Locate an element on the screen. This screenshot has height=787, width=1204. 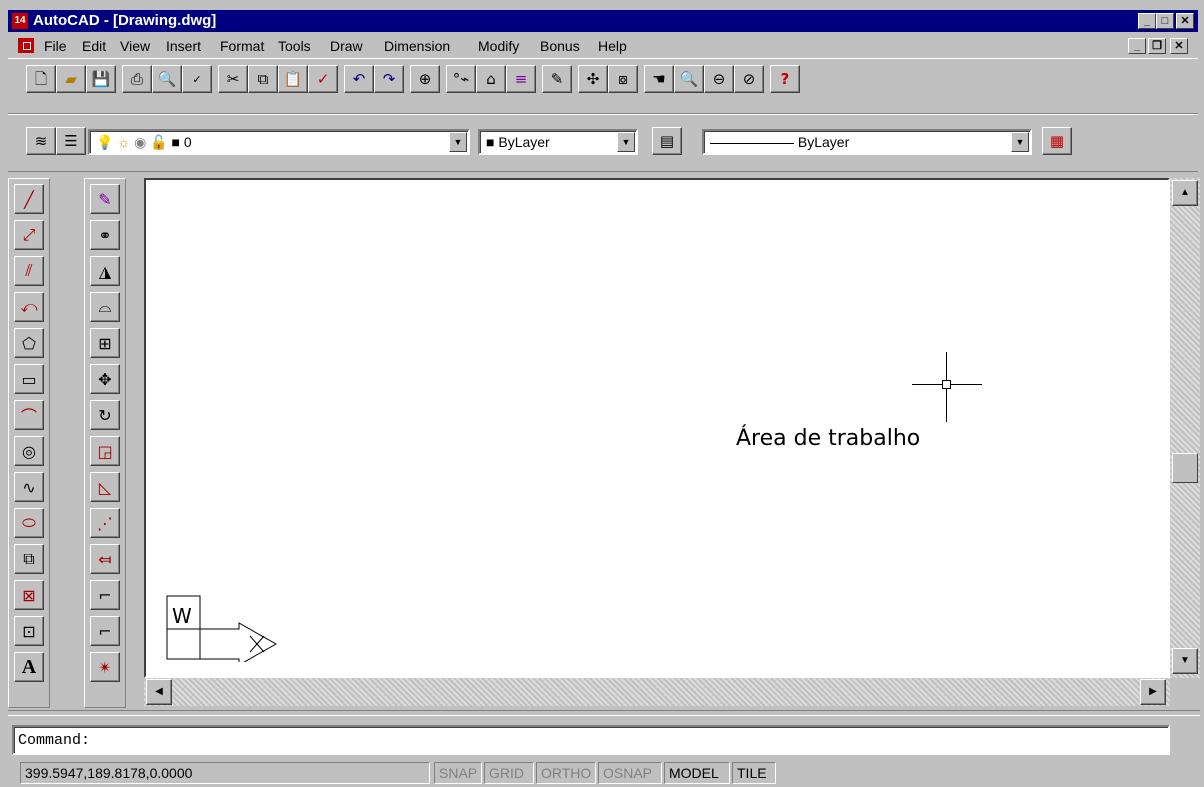
offset-icon: ⌓ is located at coordinates (105, 307).